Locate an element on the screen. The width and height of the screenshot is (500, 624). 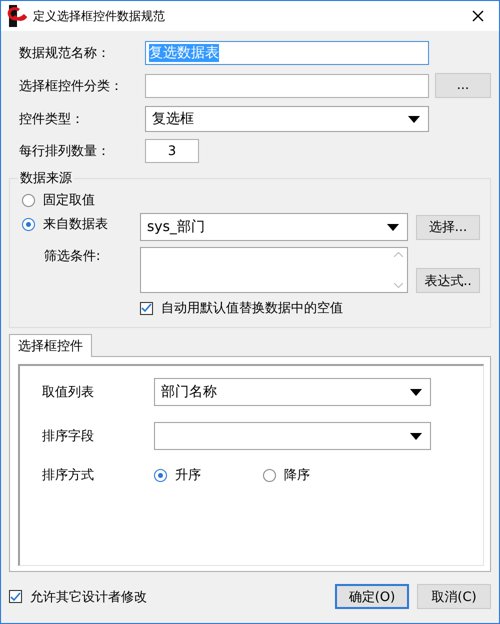
field-label: 排序方式 is located at coordinates (68, 475).